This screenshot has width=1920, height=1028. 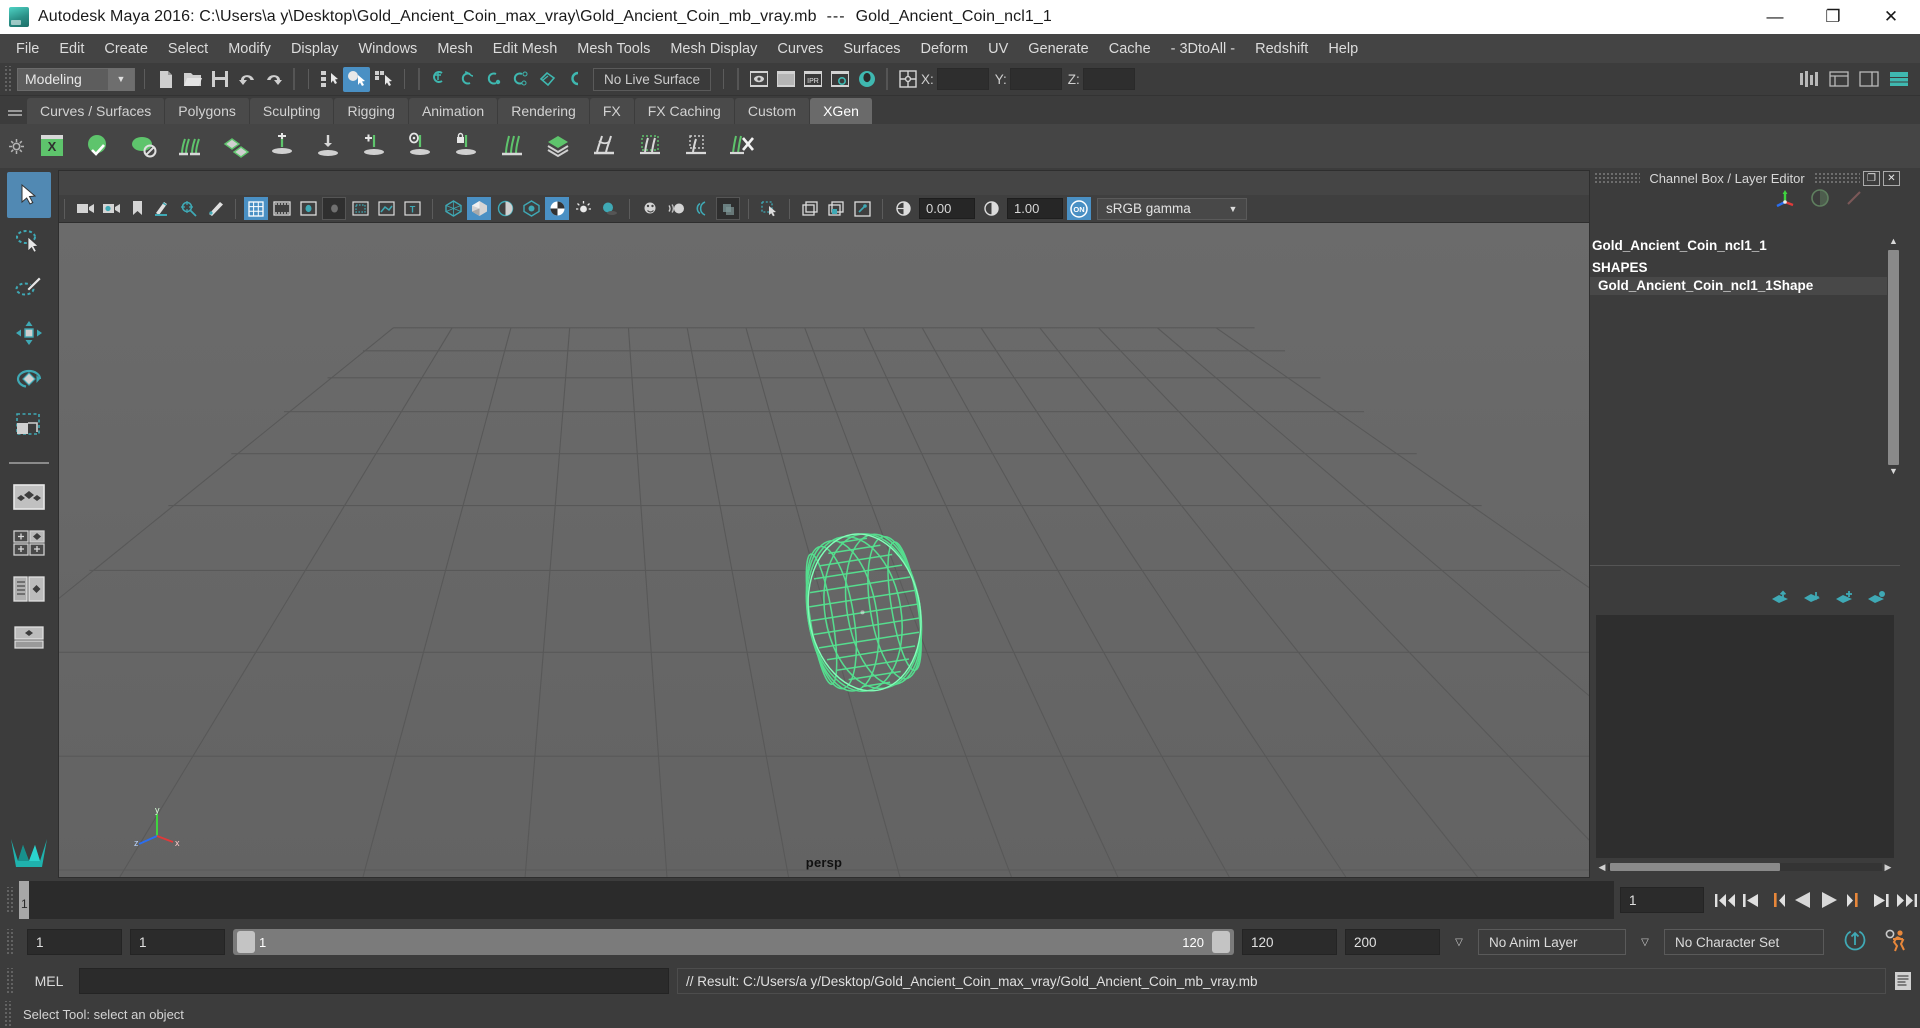 What do you see at coordinates (612, 111) in the screenshot?
I see `shelf-tab-fx: FX` at bounding box center [612, 111].